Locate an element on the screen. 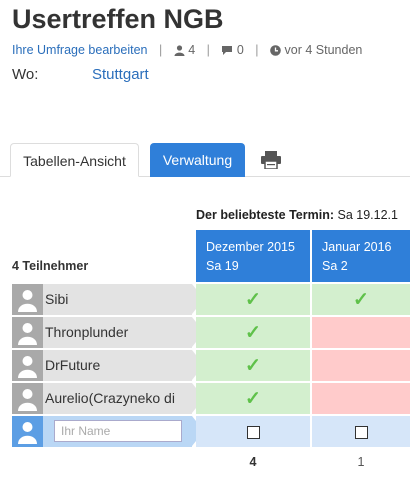  location-label: Wo: is located at coordinates (25, 74).